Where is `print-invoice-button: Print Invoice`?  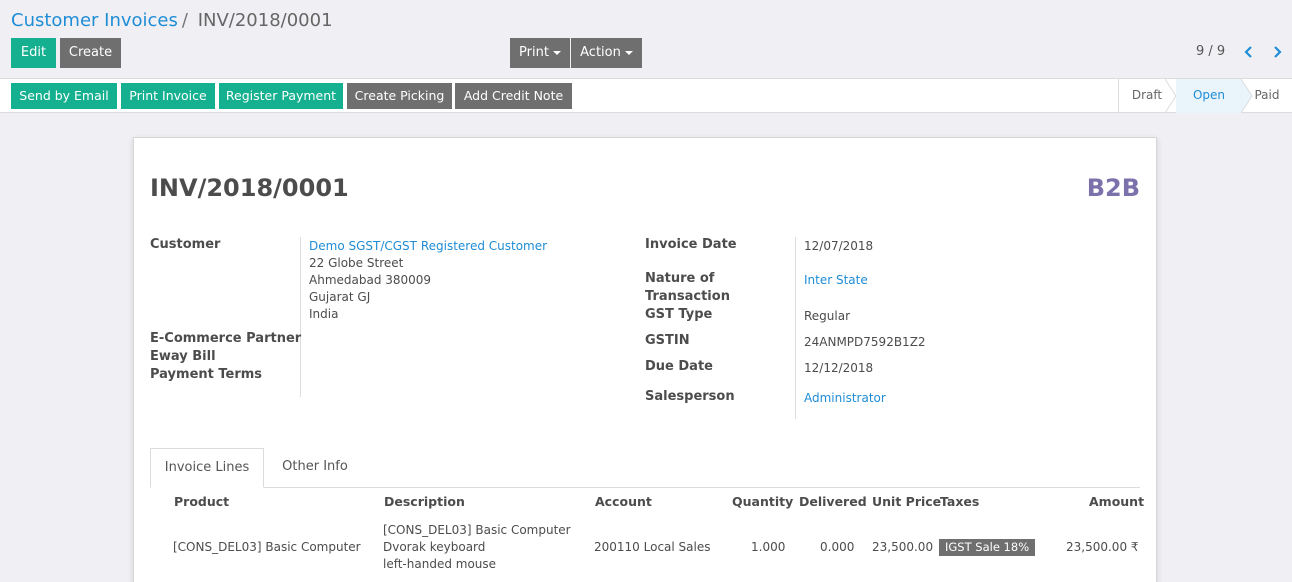
print-invoice-button: Print Invoice is located at coordinates (168, 96).